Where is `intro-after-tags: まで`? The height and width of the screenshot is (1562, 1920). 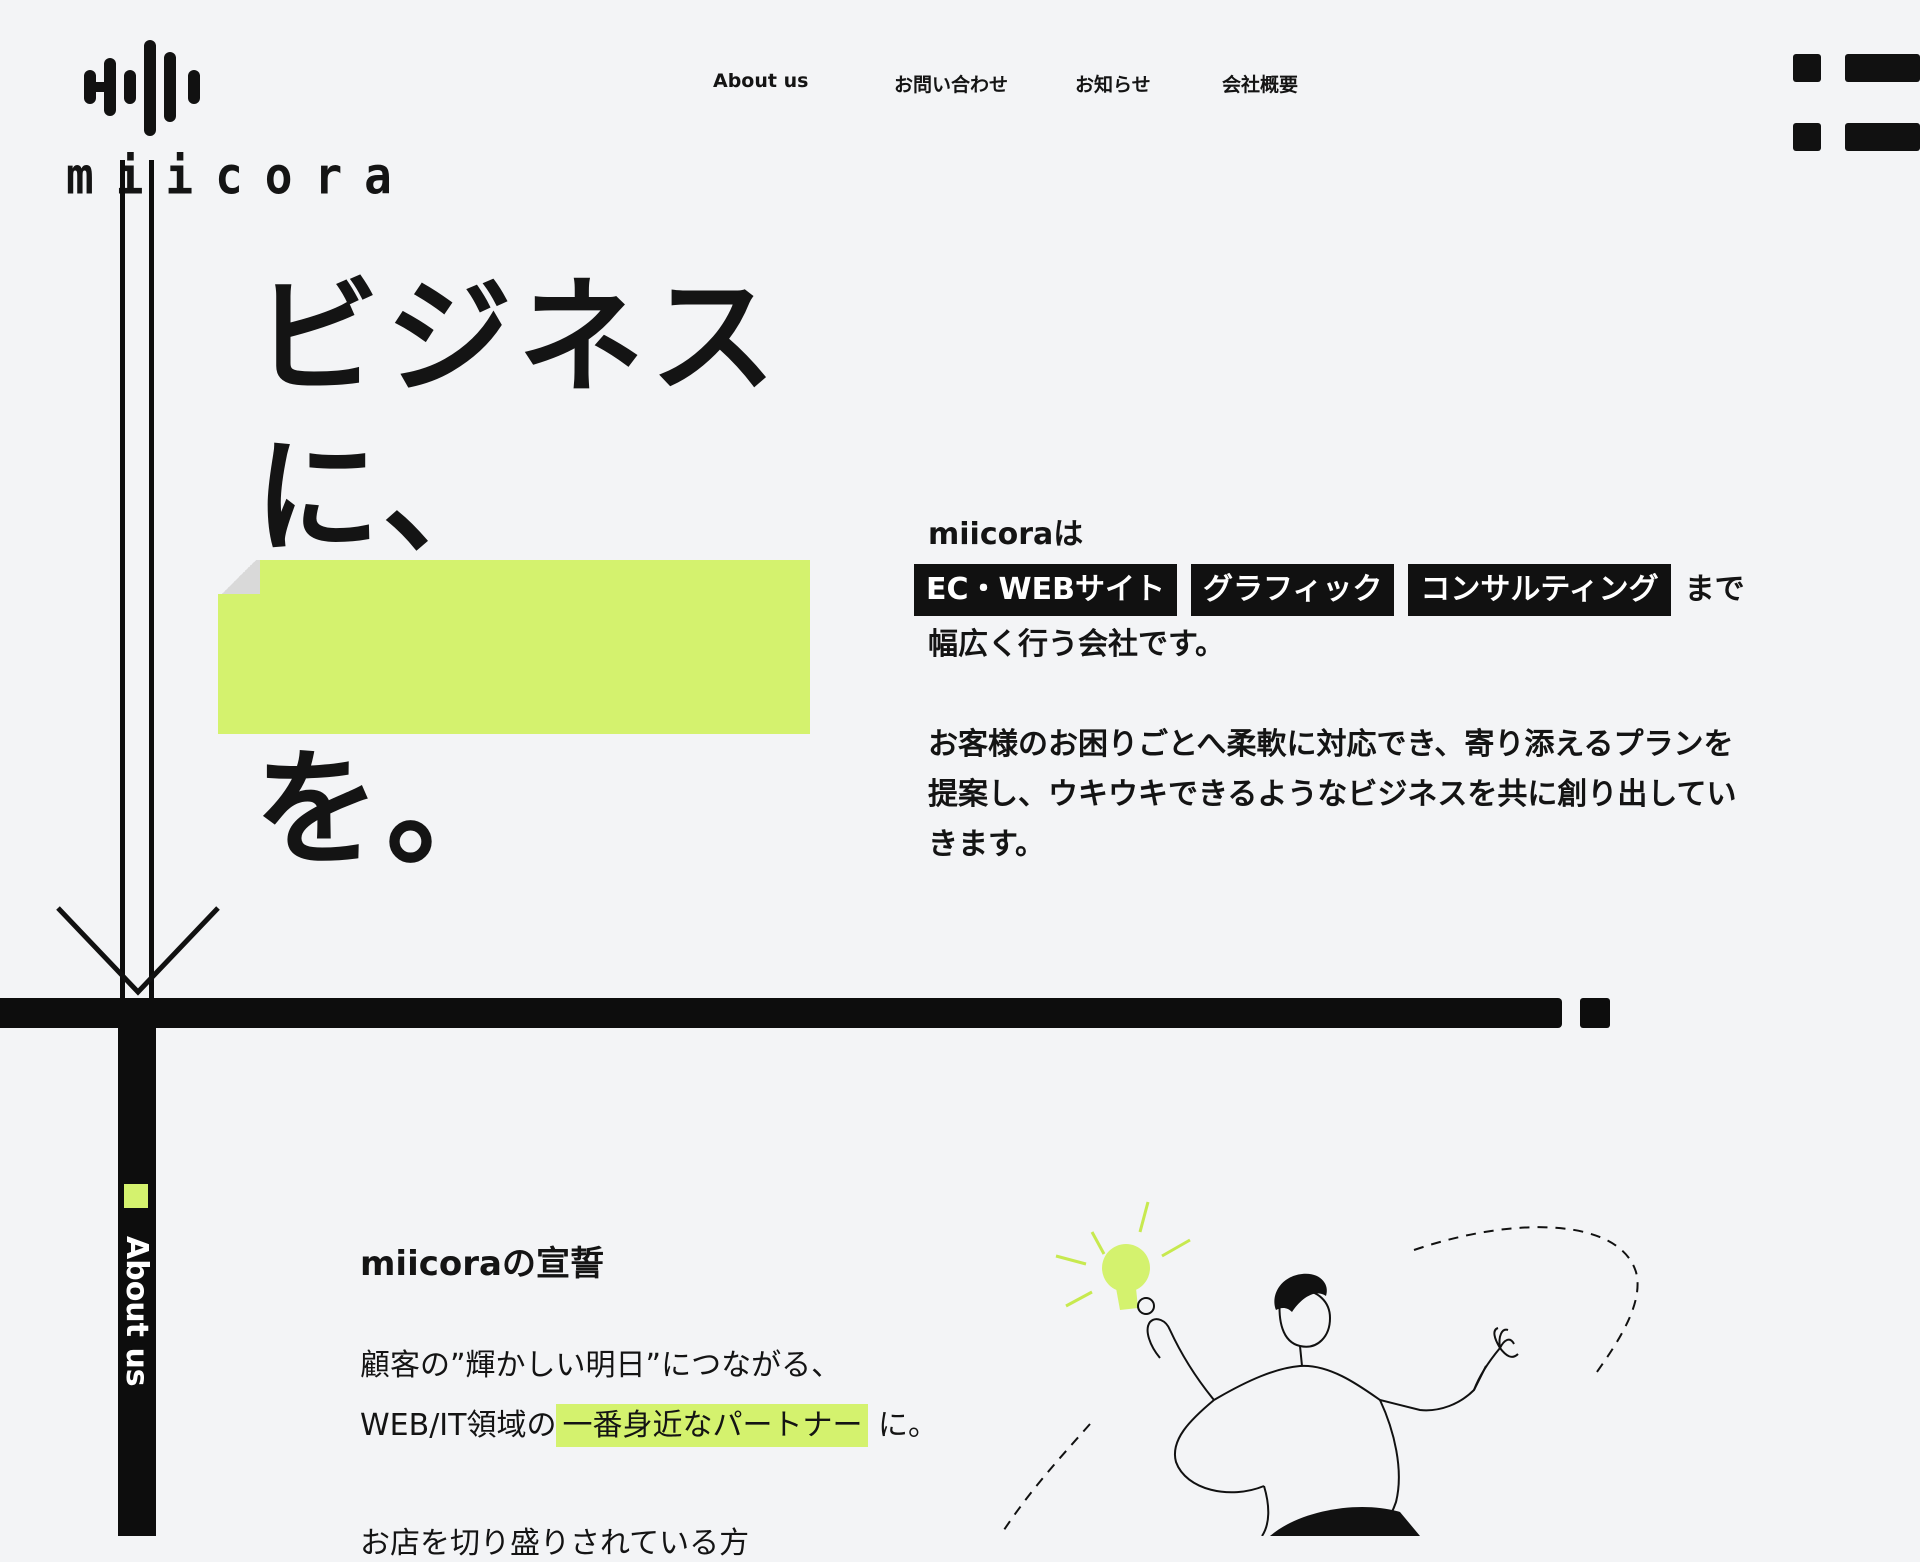
intro-after-tags: まで is located at coordinates (1714, 589).